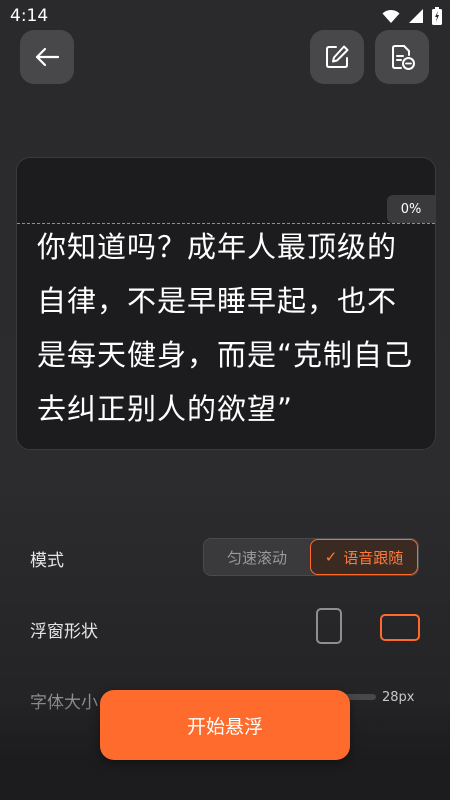  What do you see at coordinates (400, 627) in the screenshot?
I see `shape-landscape-option` at bounding box center [400, 627].